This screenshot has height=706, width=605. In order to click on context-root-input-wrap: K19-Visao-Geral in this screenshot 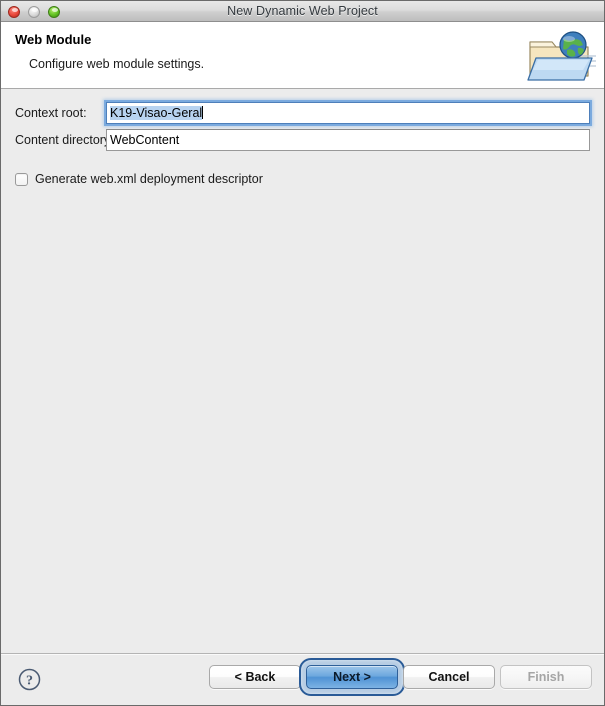, I will do `click(348, 113)`.